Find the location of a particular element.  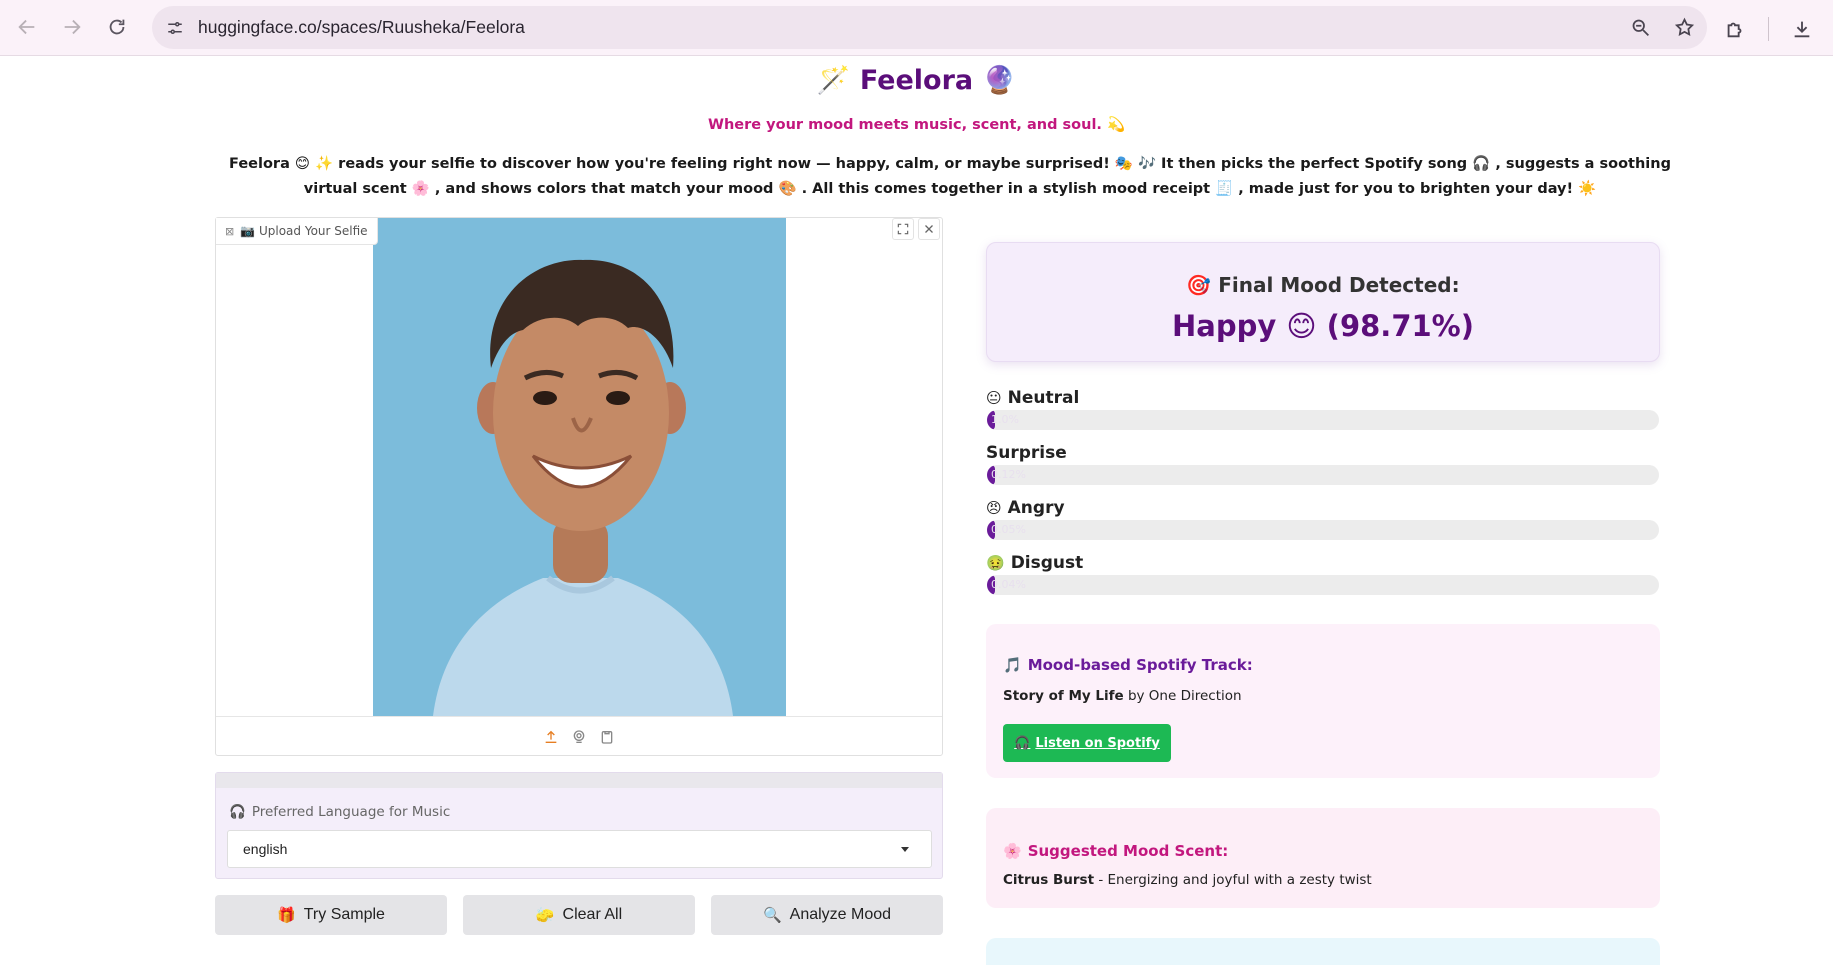

emotion-row-angry: 😠 Angry 0.05% is located at coordinates (1323, 521).